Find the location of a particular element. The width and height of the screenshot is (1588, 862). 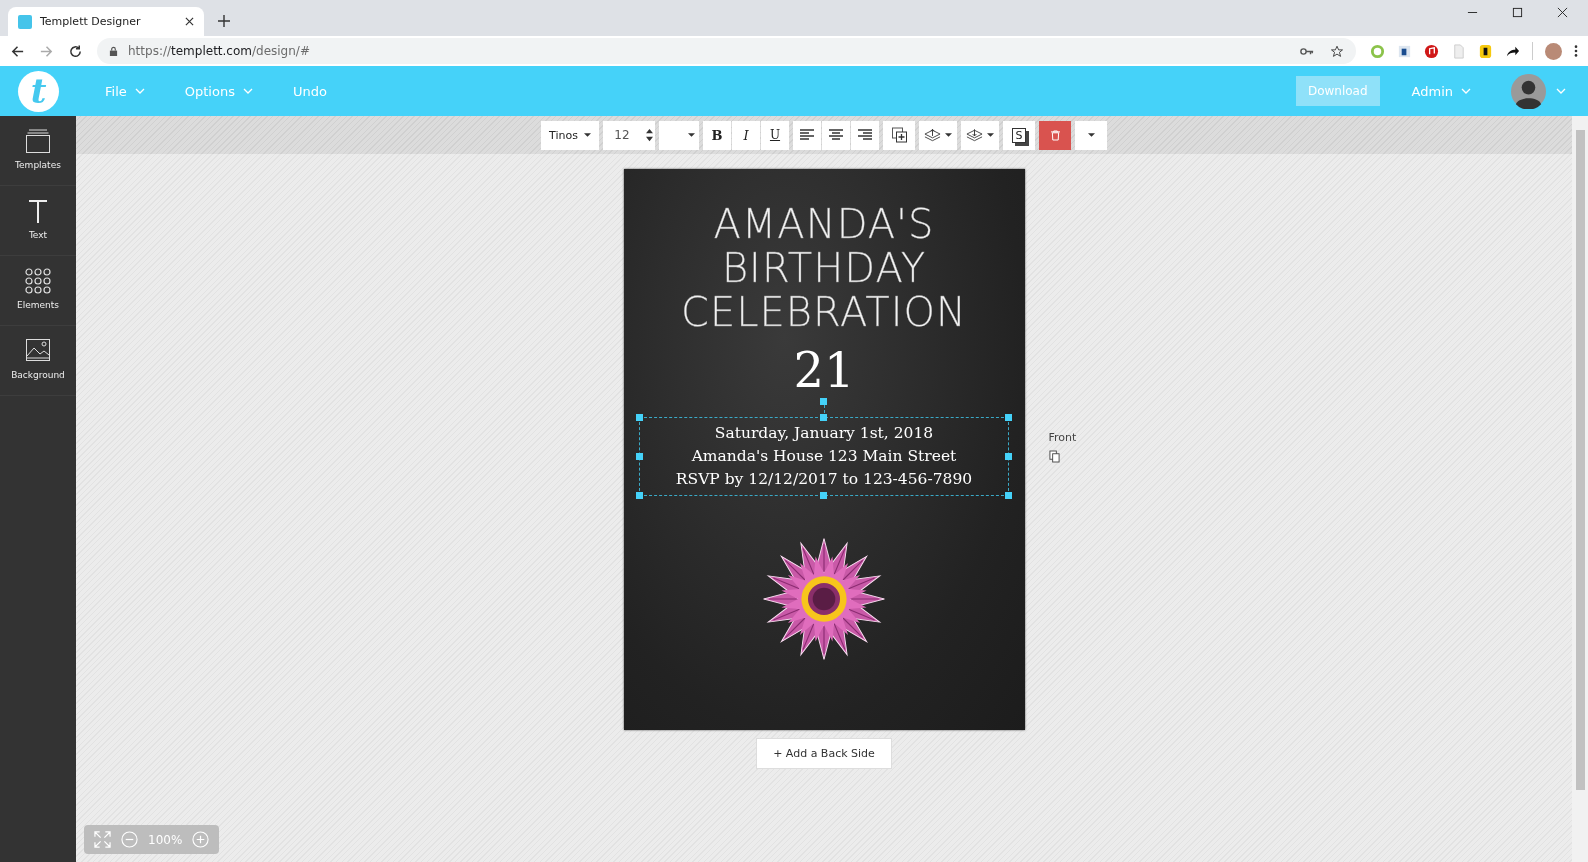

shadow-button: S is located at coordinates (1019, 135).